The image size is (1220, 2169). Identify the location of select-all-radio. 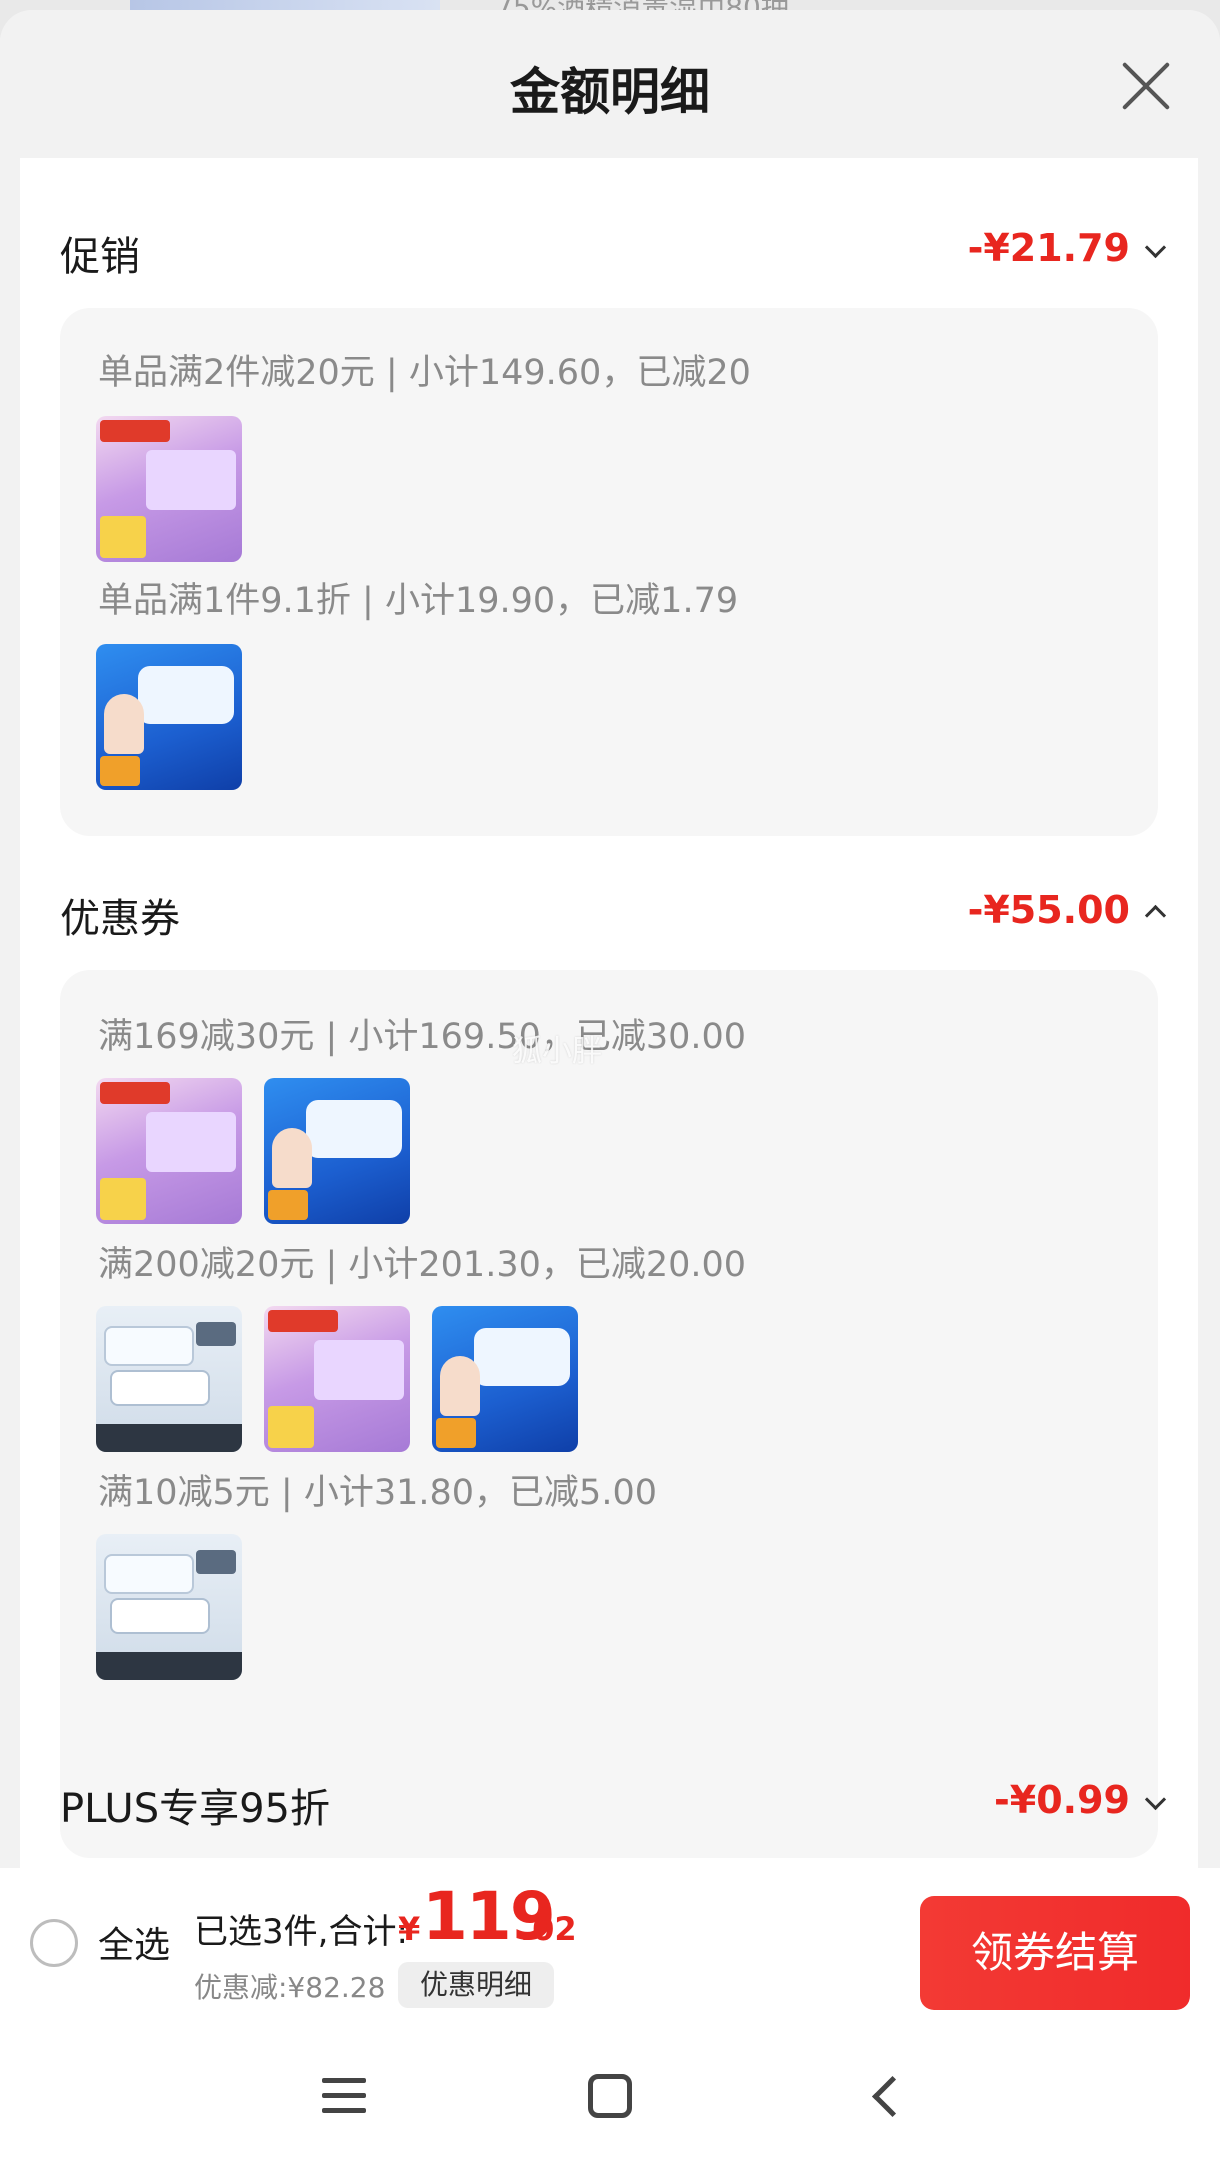
(54, 1943).